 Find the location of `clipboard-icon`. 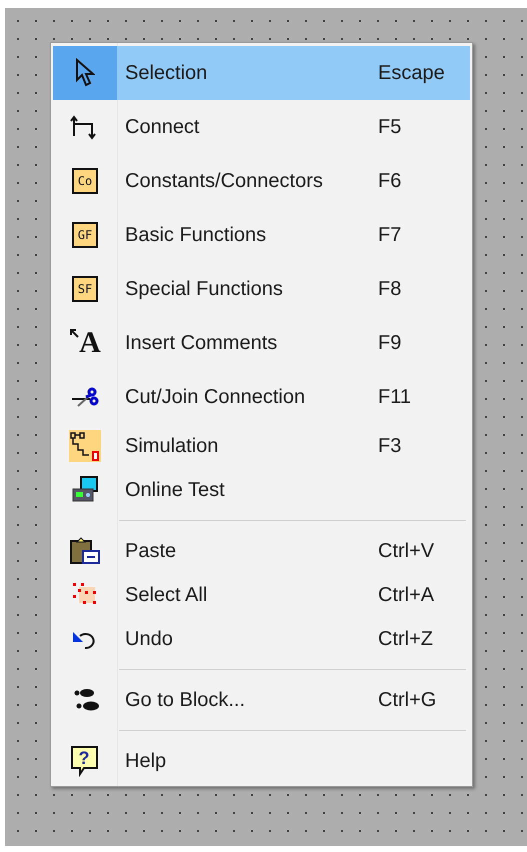

clipboard-icon is located at coordinates (85, 551).